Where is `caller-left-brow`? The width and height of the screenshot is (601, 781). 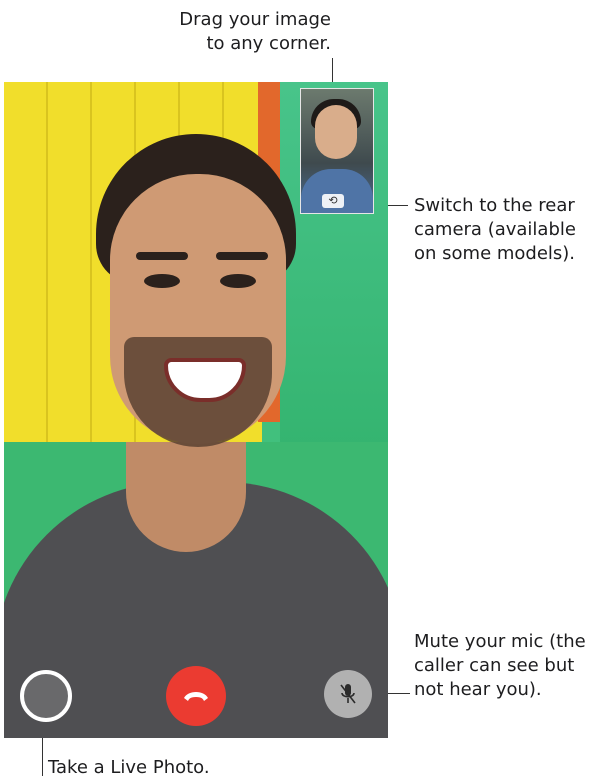 caller-left-brow is located at coordinates (162, 256).